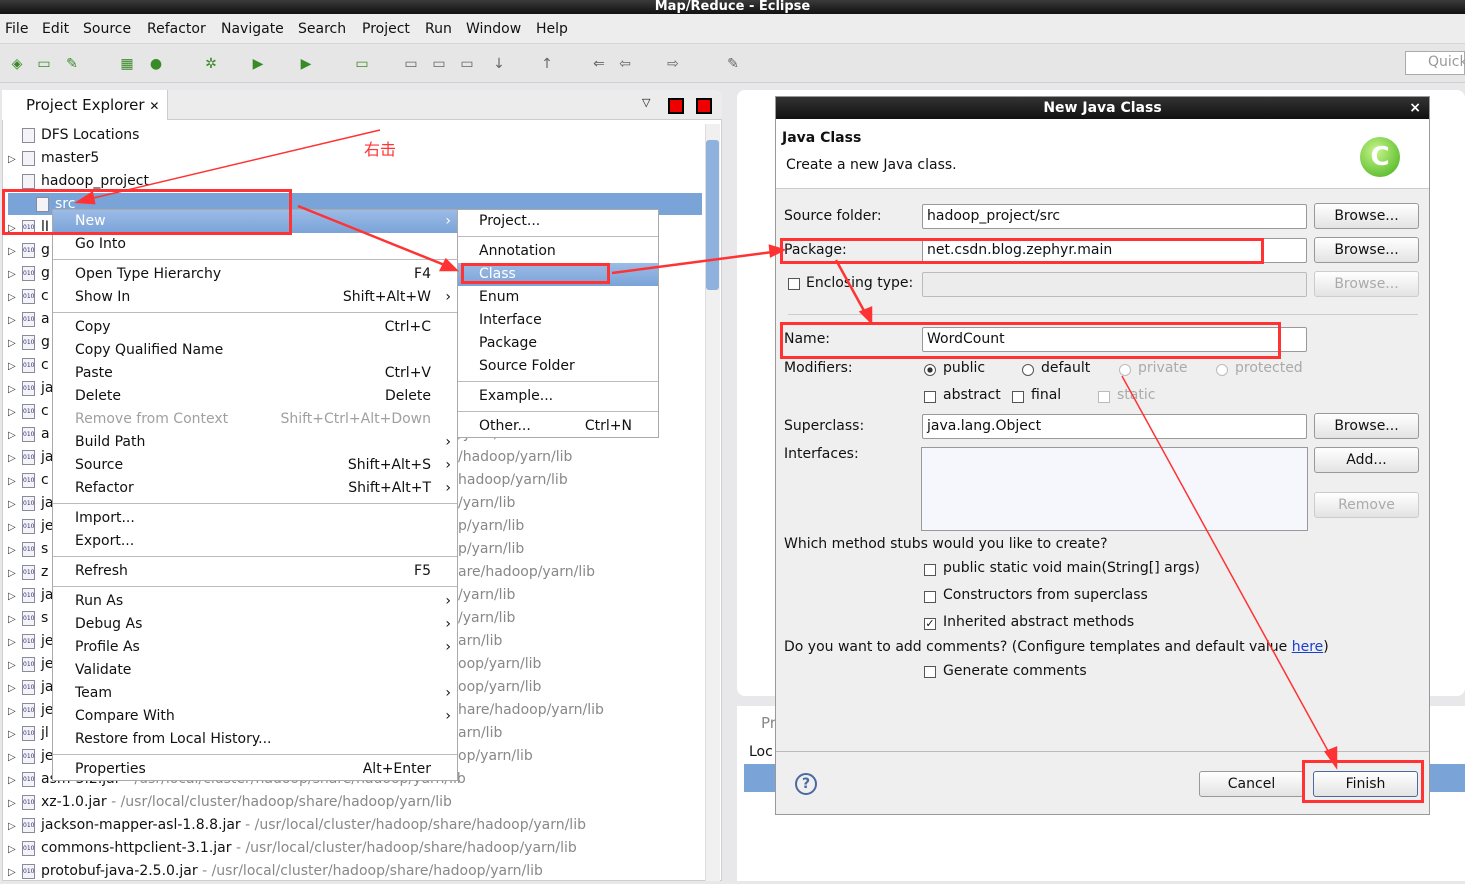 The image size is (1465, 884). Describe the element at coordinates (255, 571) in the screenshot. I see `menu-item-refresh: Refresh F5` at that location.